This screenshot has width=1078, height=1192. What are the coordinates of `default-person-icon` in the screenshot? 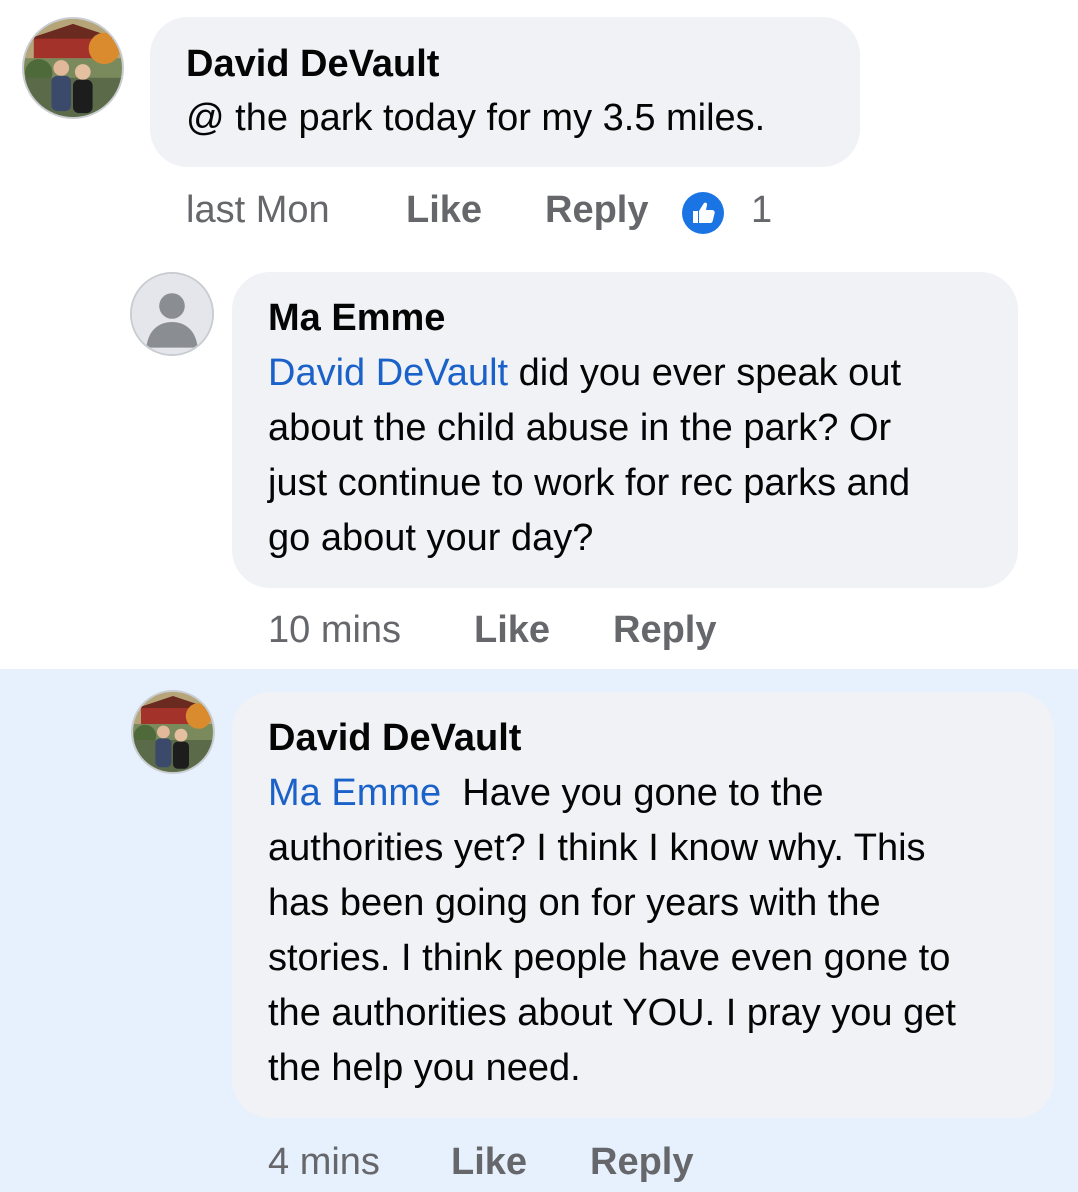 It's located at (172, 314).